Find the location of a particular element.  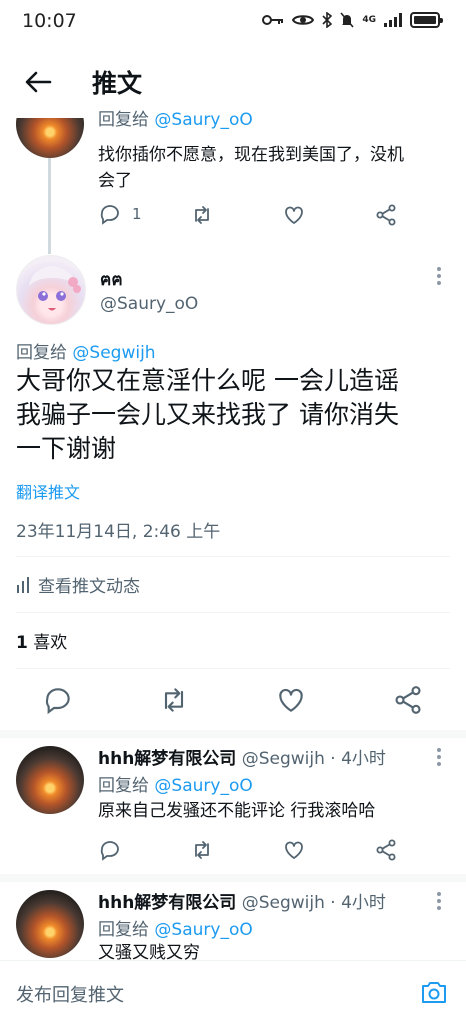

main-tweet-text: 大哥你又在意淫什么呢 一会儿造谣 我骗子一会儿又来找我了 请你消失 一下谢谢 is located at coordinates (207, 415).